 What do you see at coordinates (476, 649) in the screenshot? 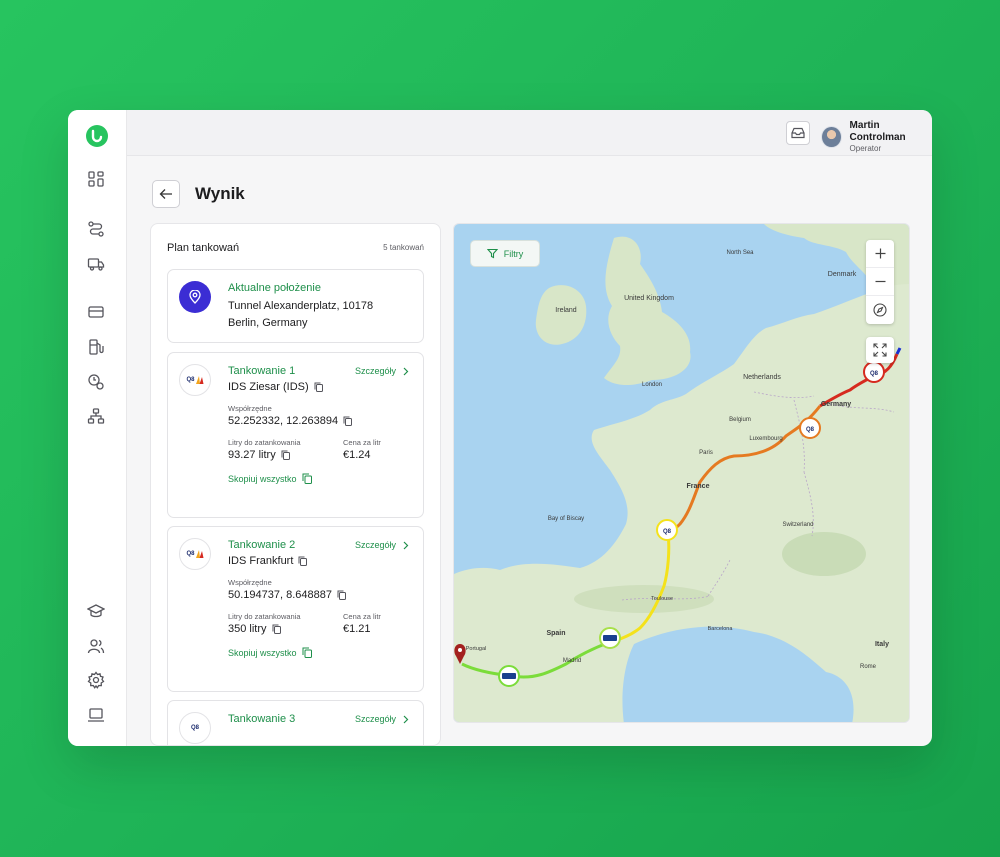
I see `map-label: Portugal` at bounding box center [476, 649].